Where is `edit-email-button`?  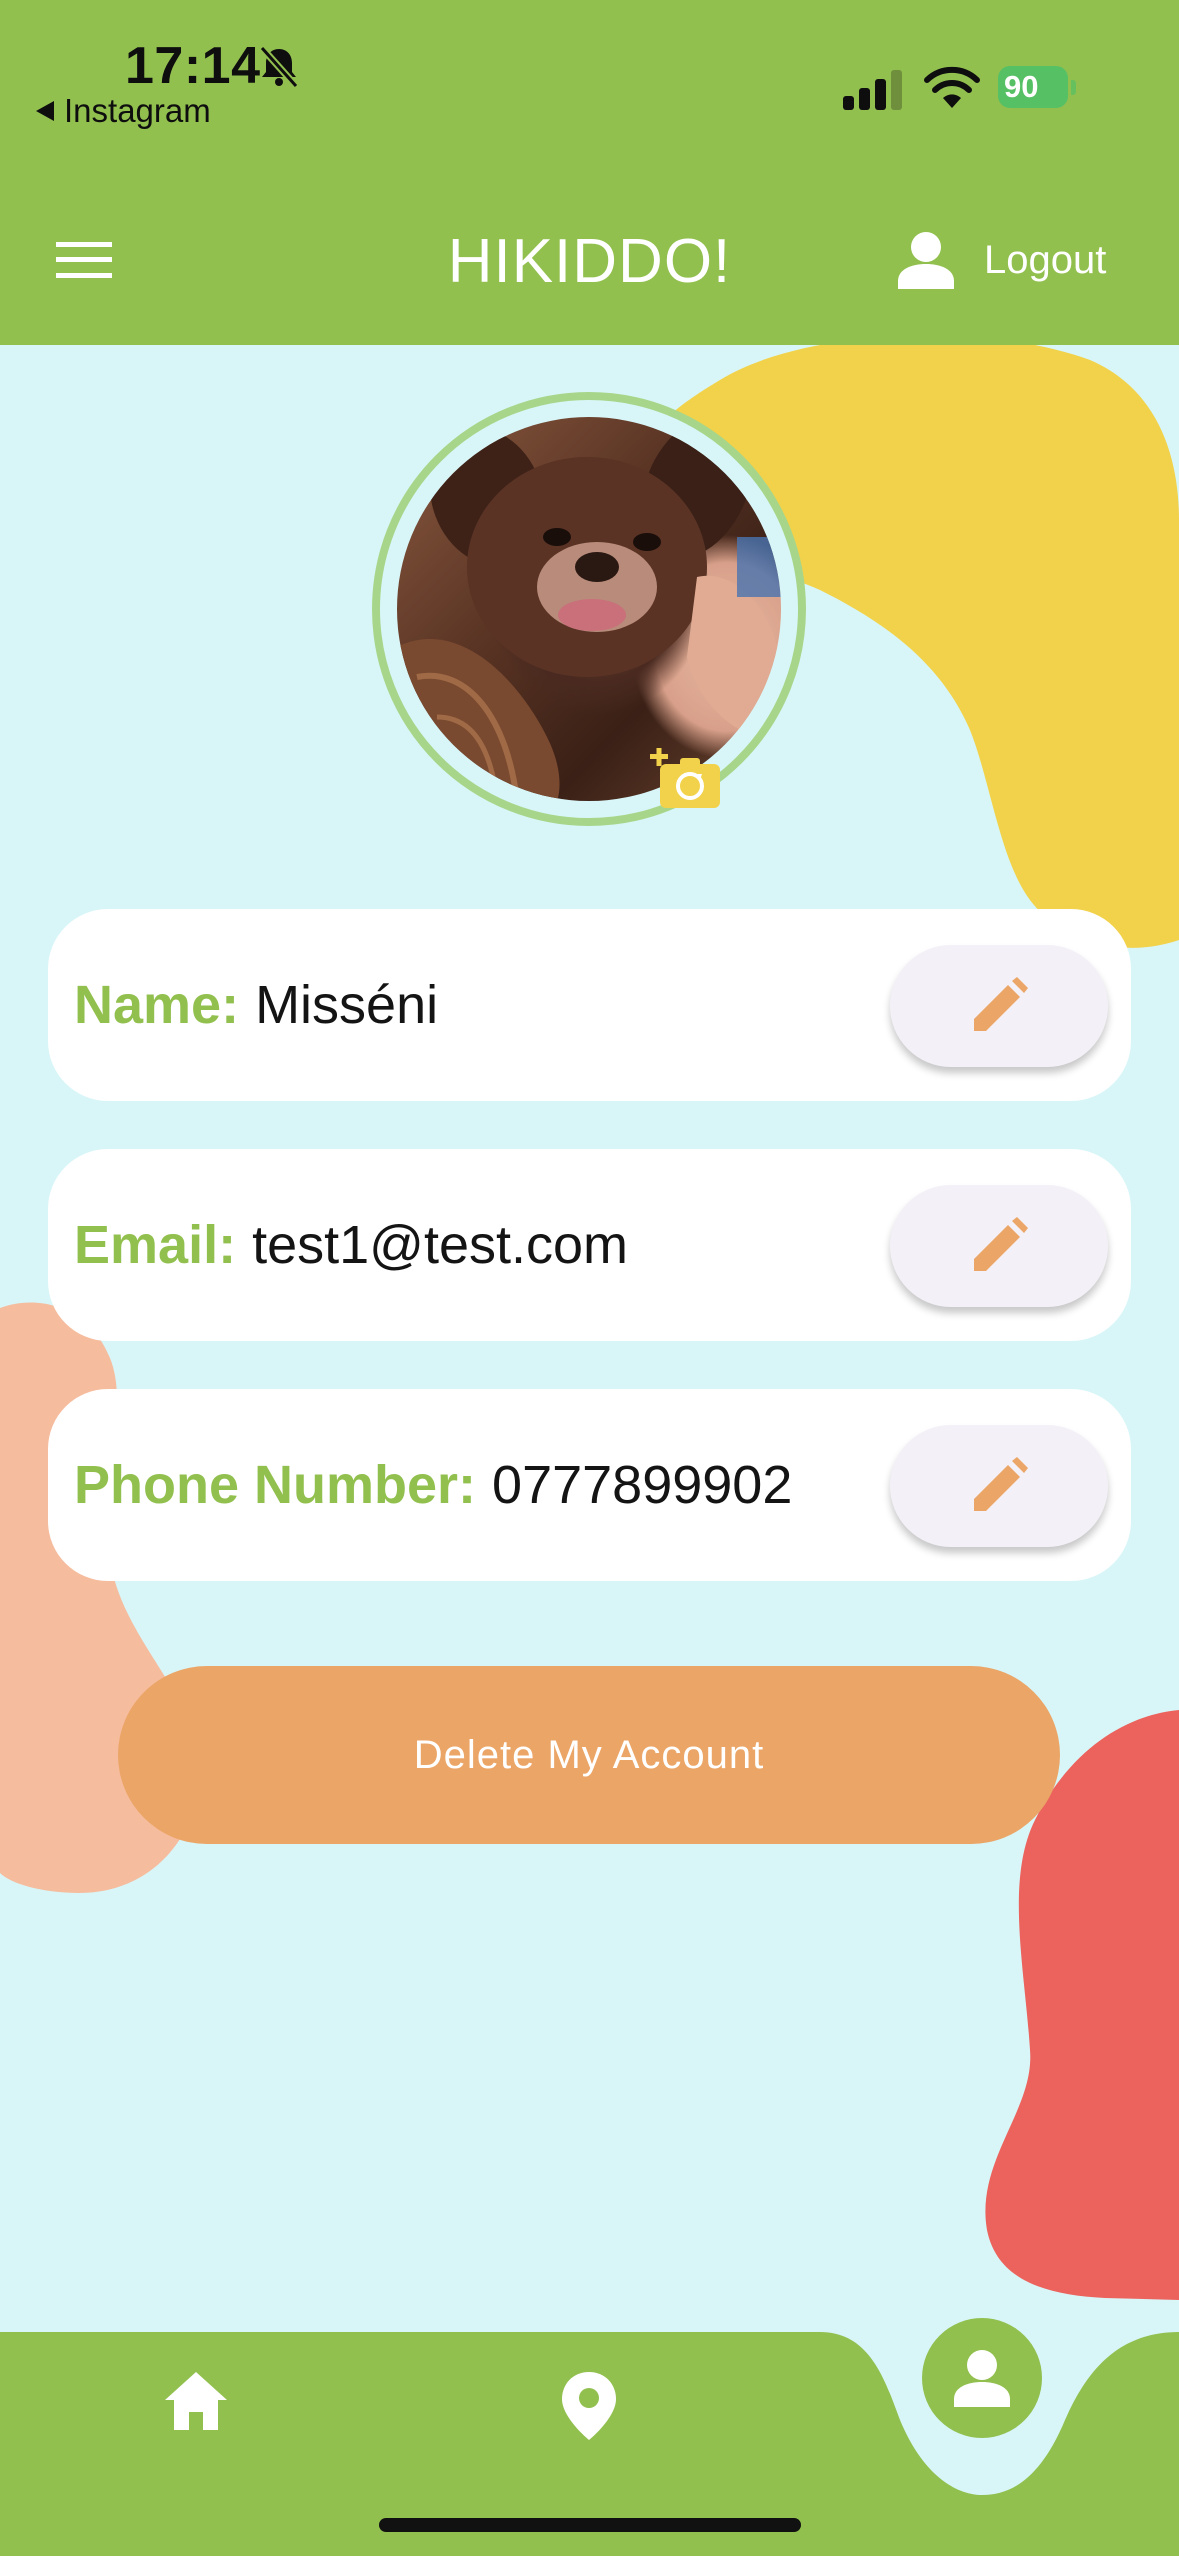
edit-email-button is located at coordinates (999, 1246).